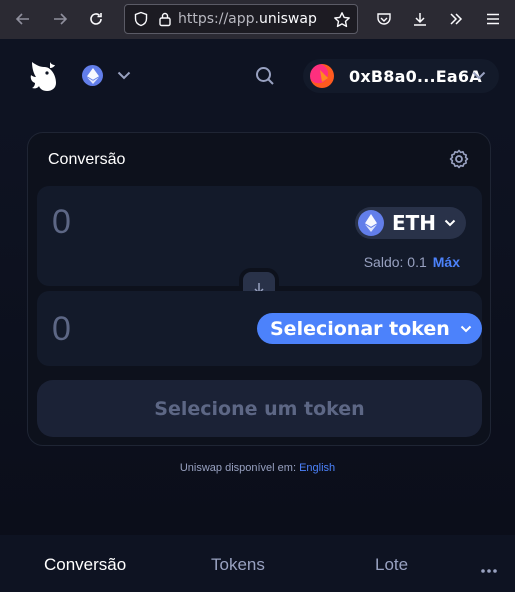 Image resolution: width=515 pixels, height=592 pixels. Describe the element at coordinates (265, 76) in the screenshot. I see `search-icon` at that location.